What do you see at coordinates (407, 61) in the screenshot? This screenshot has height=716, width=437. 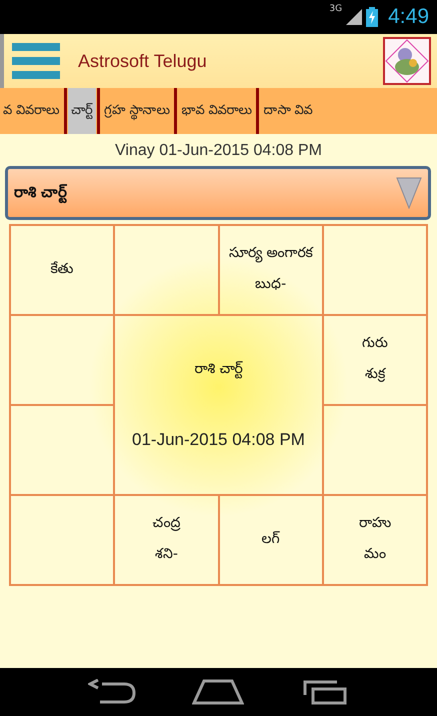 I see `app-logo-icon` at bounding box center [407, 61].